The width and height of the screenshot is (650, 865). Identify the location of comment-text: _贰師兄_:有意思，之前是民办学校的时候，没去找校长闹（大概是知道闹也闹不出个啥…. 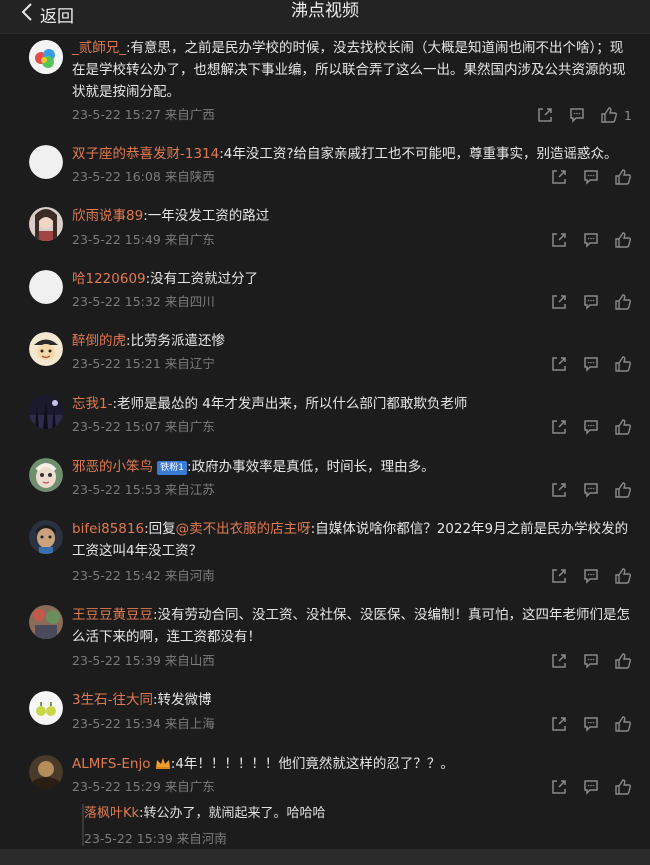
(352, 70).